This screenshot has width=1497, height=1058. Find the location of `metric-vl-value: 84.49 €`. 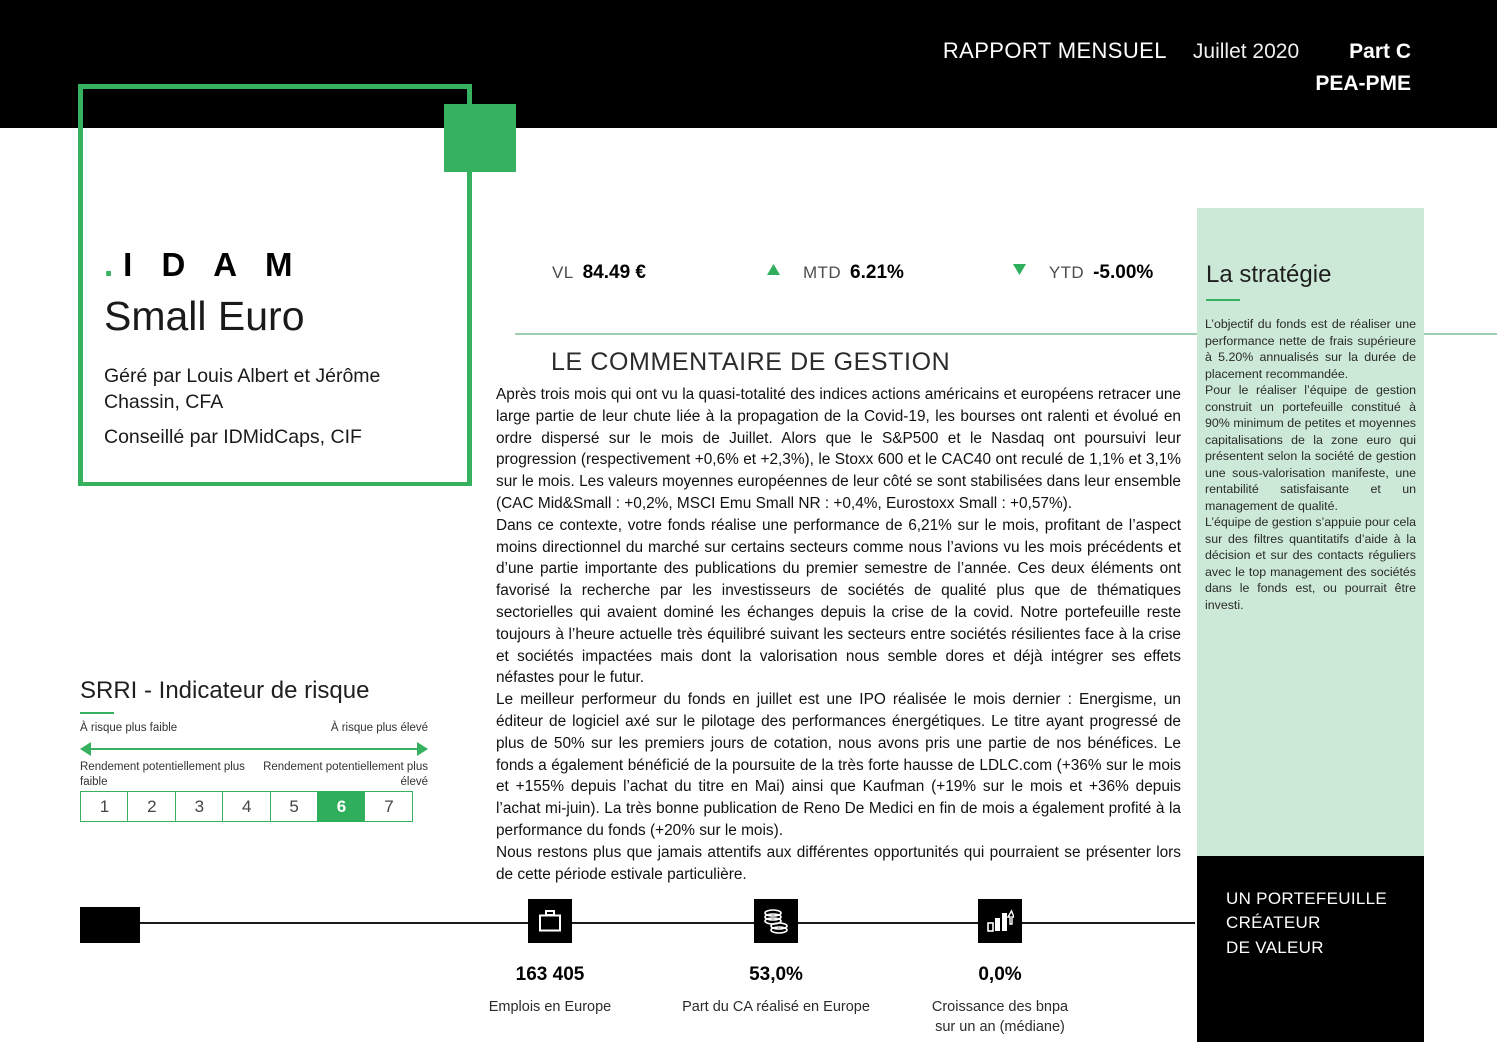

metric-vl-value: 84.49 € is located at coordinates (614, 272).